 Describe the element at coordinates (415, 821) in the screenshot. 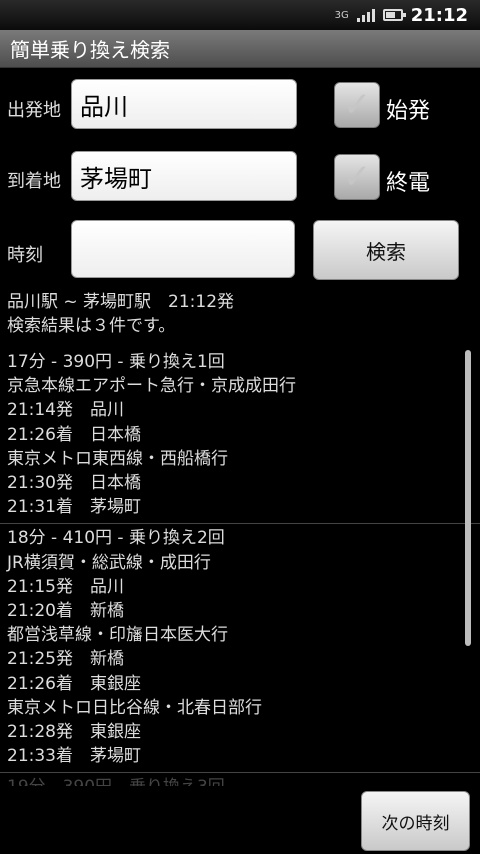

I see `next-time-button: 次の時刻` at that location.